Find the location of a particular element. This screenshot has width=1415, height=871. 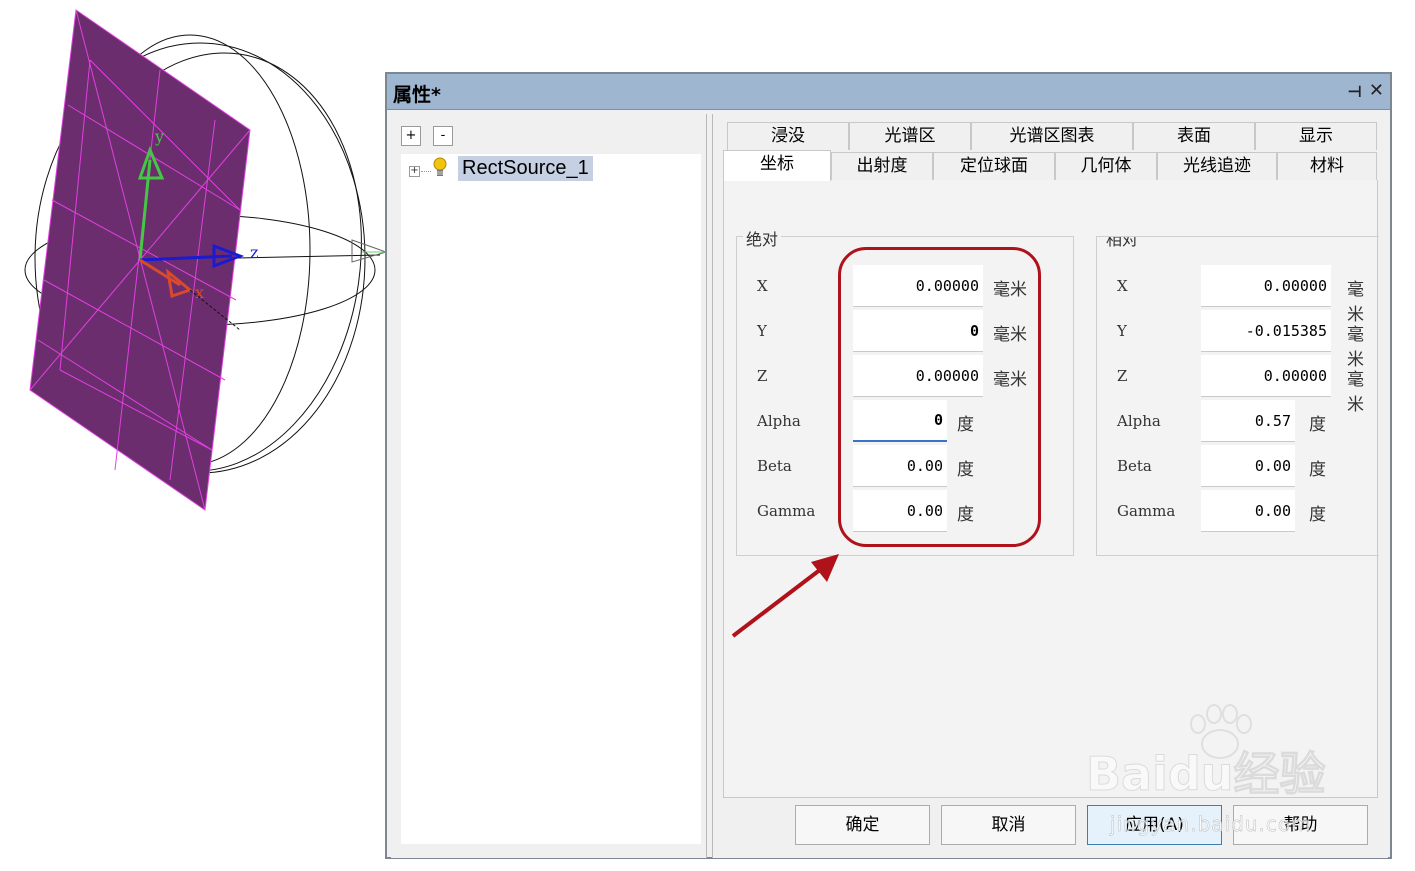

abs-x-unit: 毫米 is located at coordinates (1010, 290).